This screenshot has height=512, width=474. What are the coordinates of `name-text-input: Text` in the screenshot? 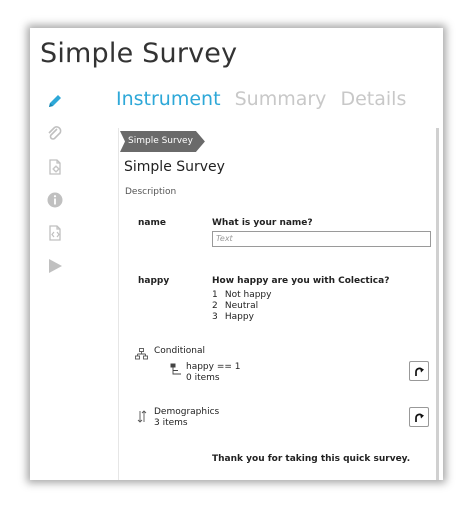 It's located at (321, 239).